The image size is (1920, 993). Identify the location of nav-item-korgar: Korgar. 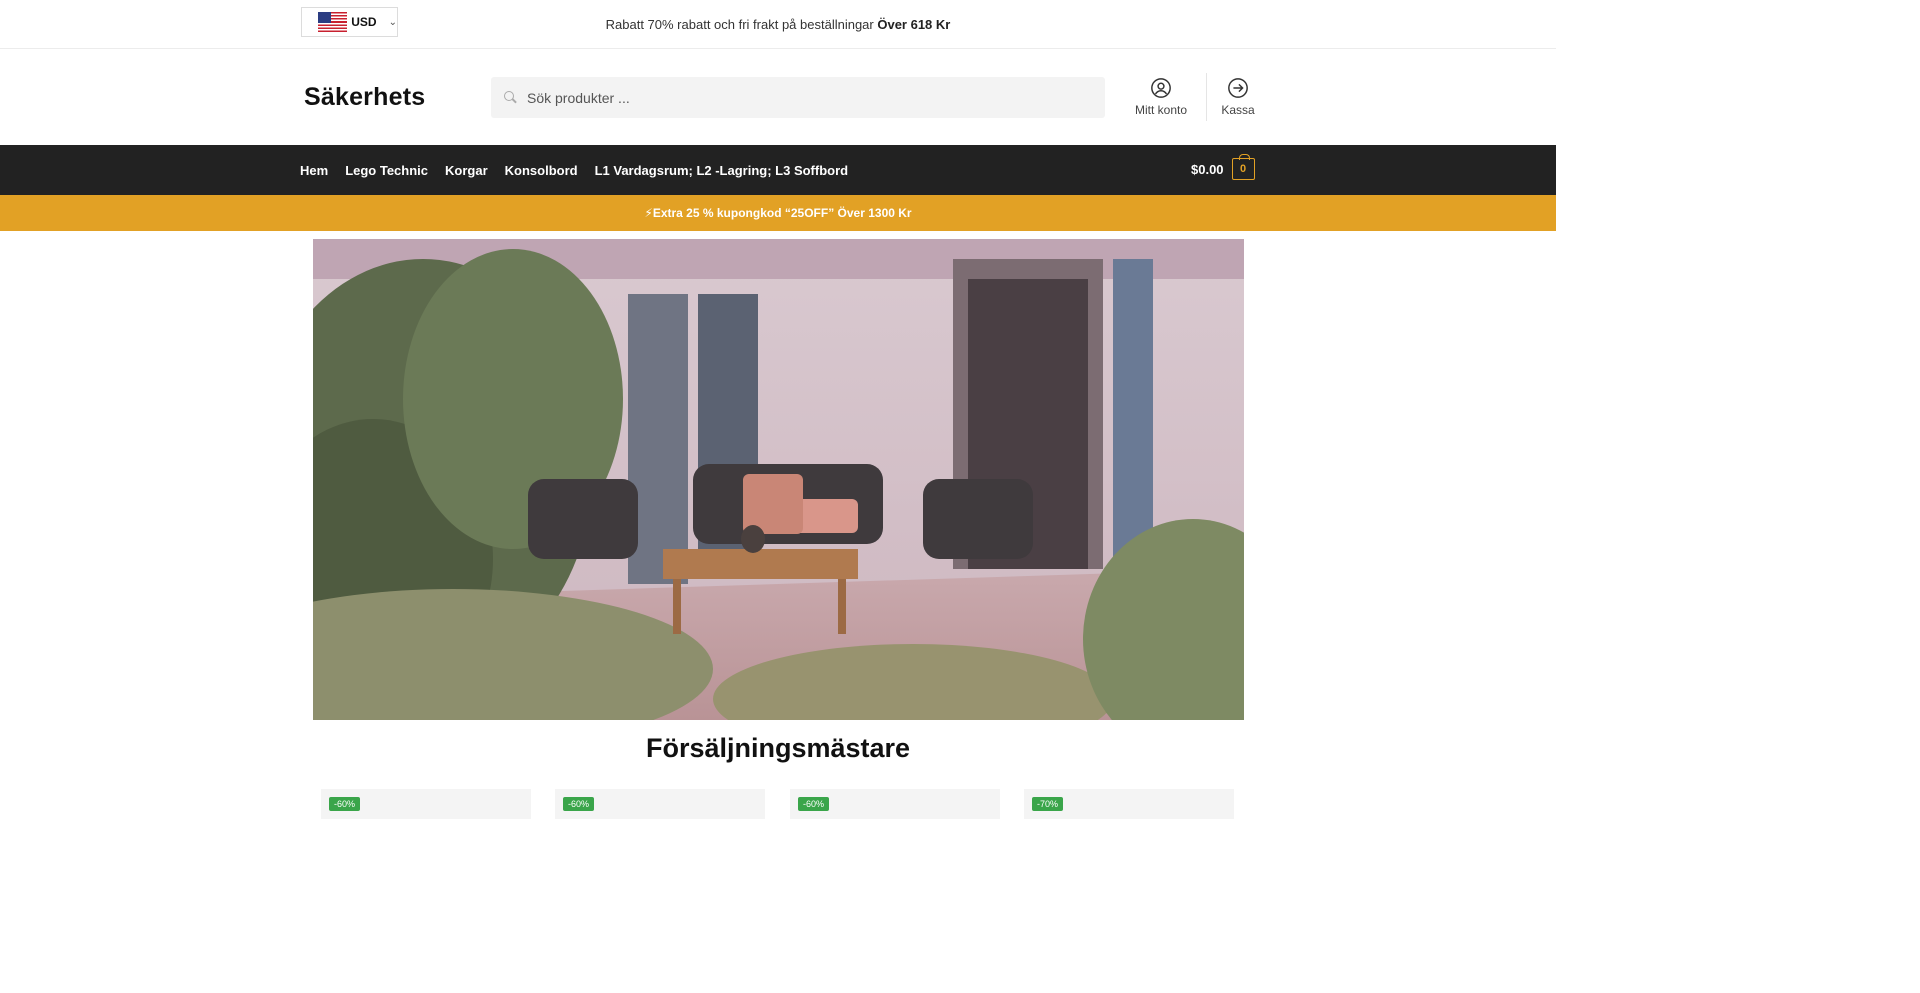
(466, 170).